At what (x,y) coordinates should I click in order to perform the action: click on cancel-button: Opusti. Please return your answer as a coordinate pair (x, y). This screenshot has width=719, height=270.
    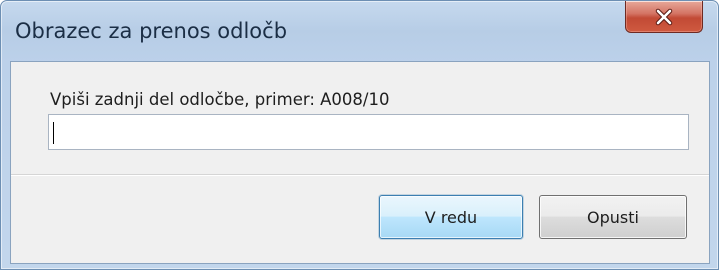
    Looking at the image, I should click on (613, 217).